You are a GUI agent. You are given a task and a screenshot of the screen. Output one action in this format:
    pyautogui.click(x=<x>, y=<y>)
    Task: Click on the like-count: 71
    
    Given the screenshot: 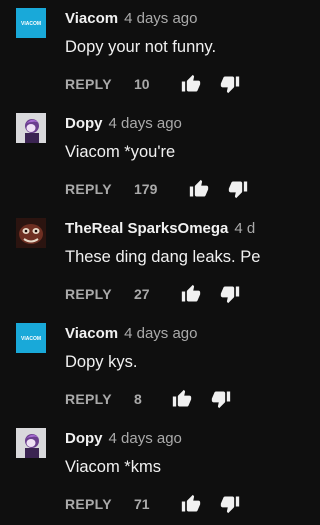 What is the action you would take?
    pyautogui.click(x=142, y=504)
    